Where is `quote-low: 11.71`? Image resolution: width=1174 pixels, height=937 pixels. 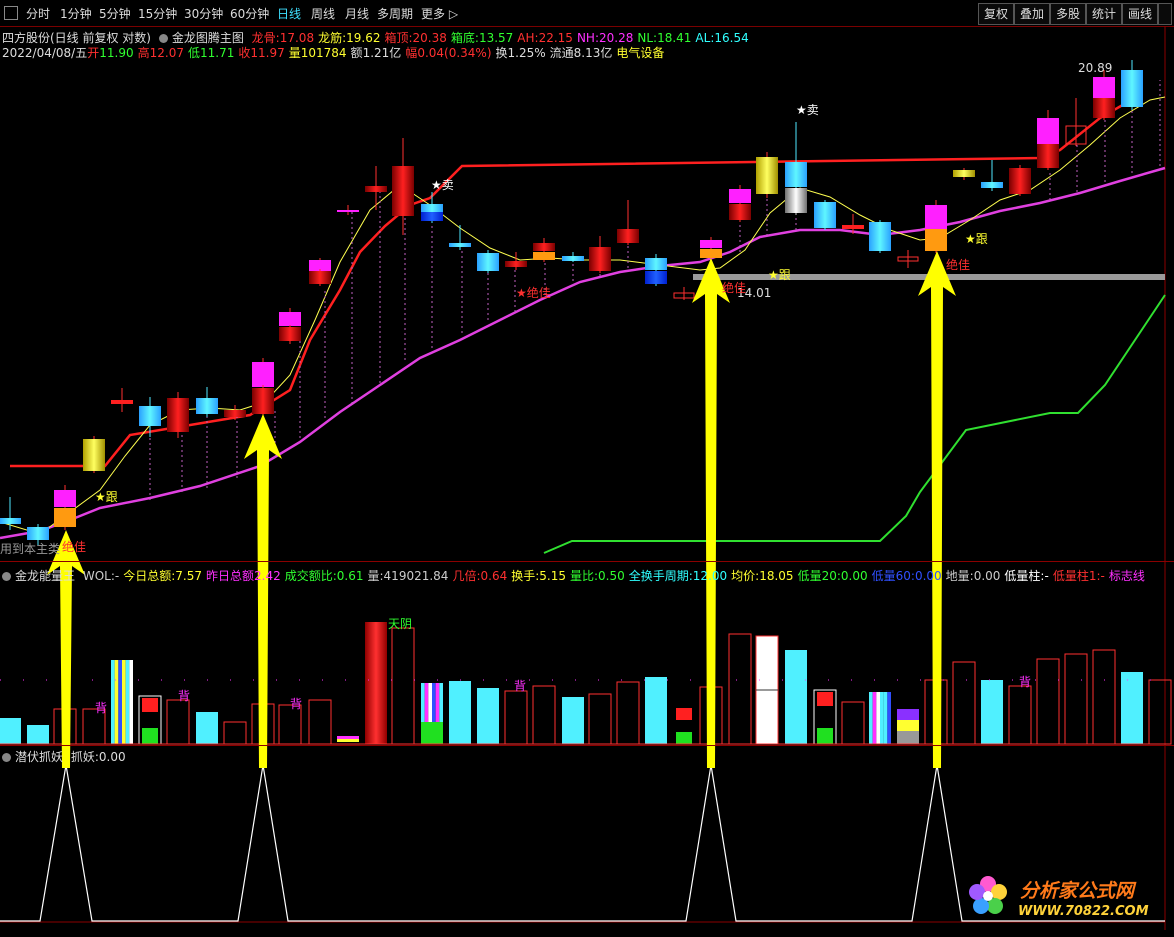
quote-low: 11.71 is located at coordinates (217, 53).